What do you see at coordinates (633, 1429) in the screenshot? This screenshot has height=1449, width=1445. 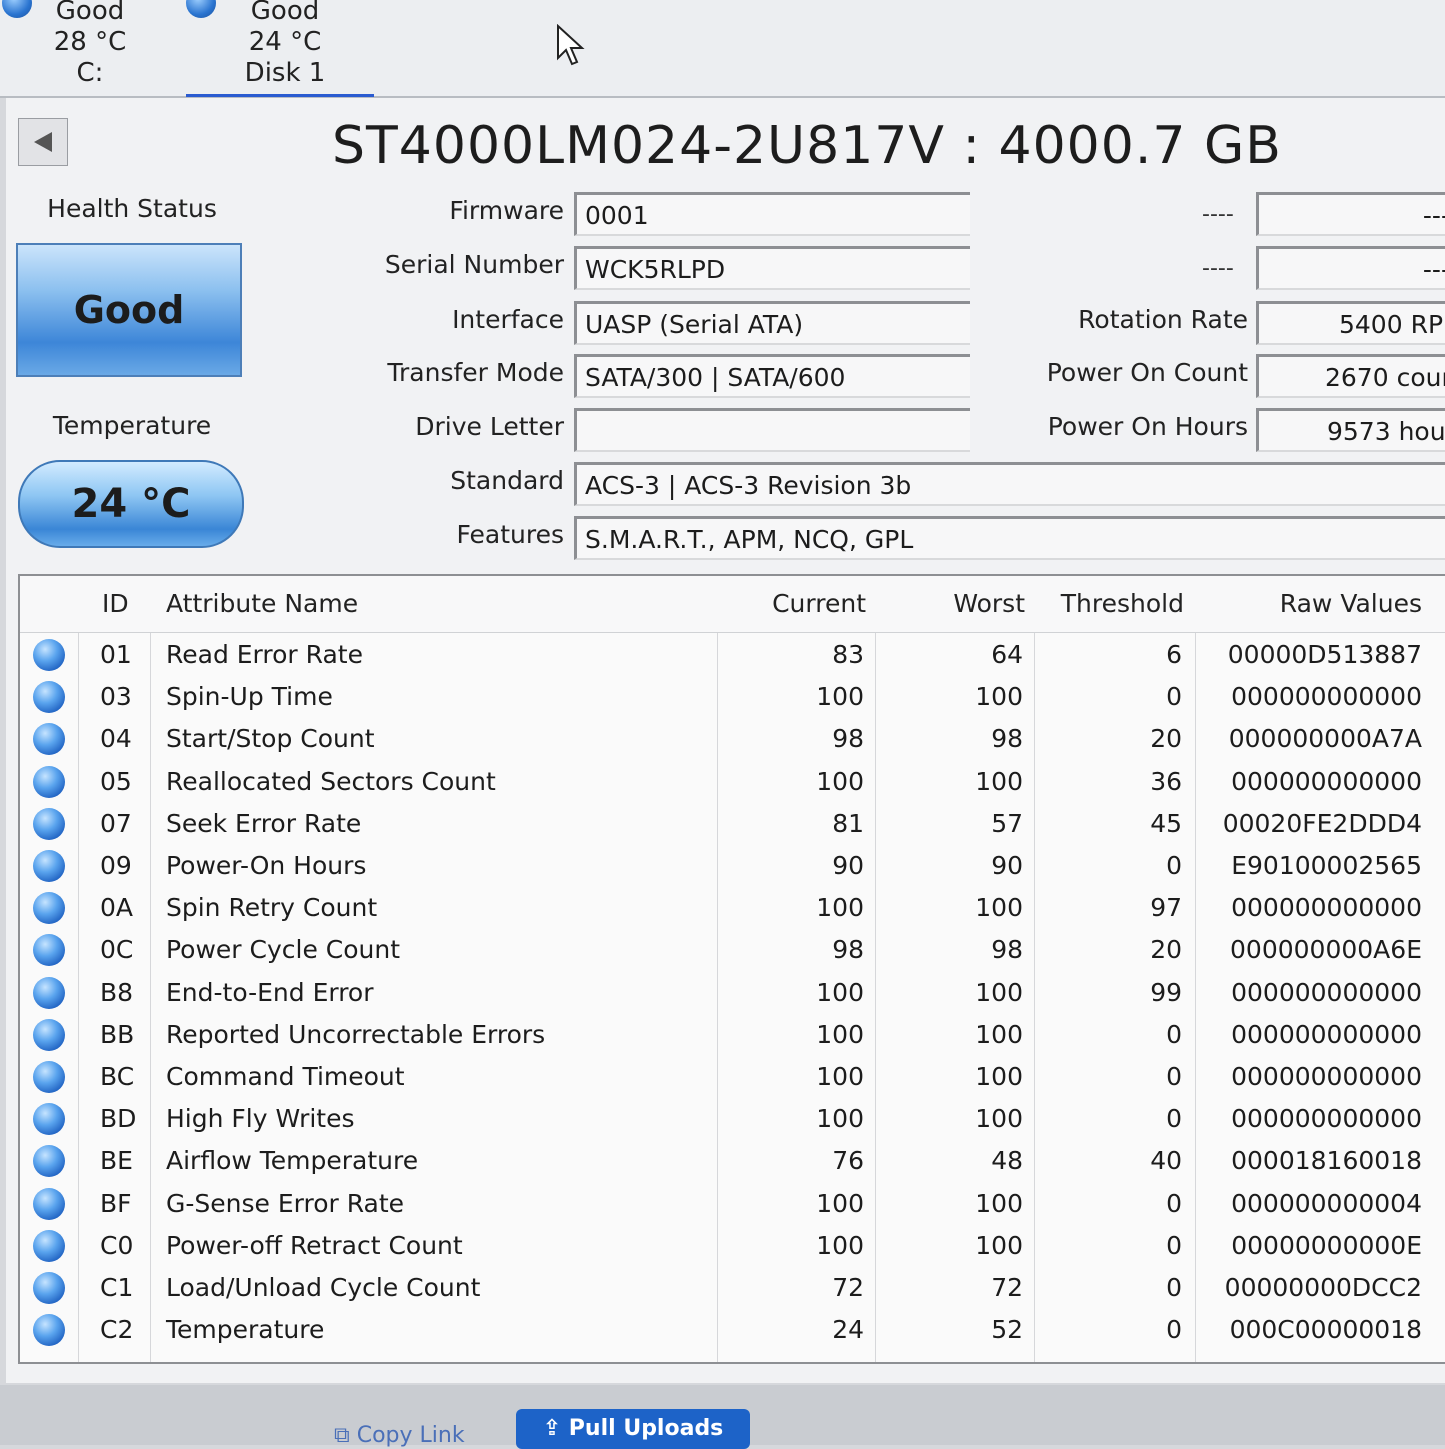 I see `pull-uploads-button: ⇪ Pull Uploads` at bounding box center [633, 1429].